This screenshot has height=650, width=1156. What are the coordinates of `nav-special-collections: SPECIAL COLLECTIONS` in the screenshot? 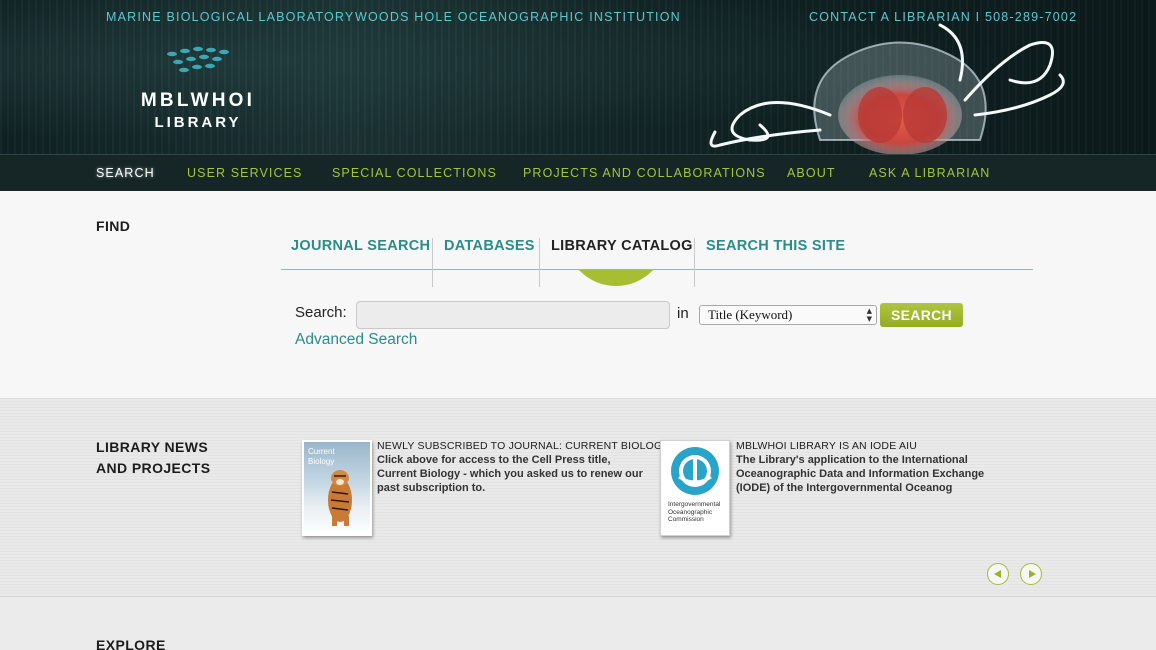 It's located at (414, 173).